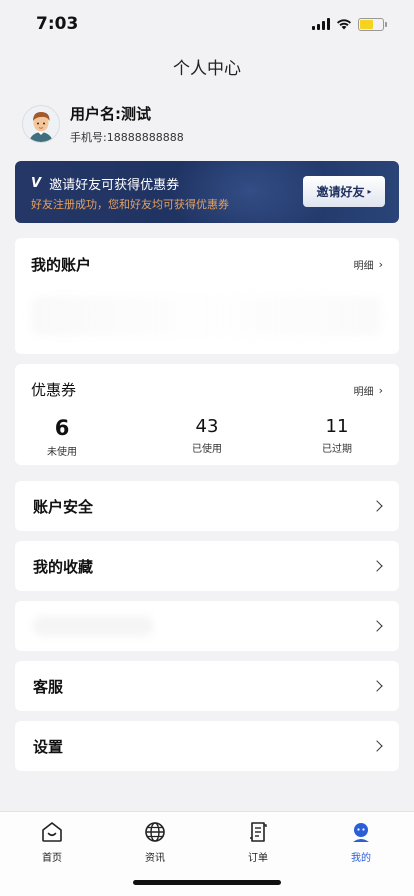  What do you see at coordinates (36, 183) in the screenshot?
I see `v-logo-icon: V` at bounding box center [36, 183].